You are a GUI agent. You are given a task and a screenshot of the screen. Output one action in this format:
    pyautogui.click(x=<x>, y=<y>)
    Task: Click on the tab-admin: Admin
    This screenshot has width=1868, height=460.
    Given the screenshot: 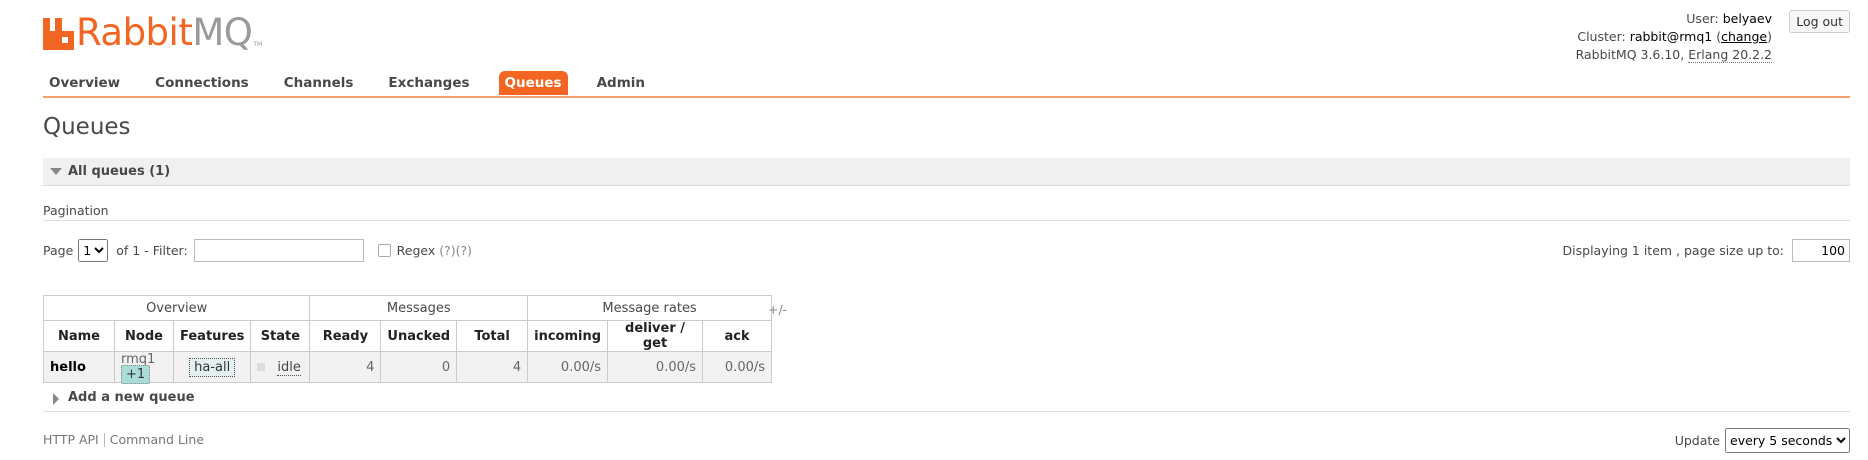 What is the action you would take?
    pyautogui.click(x=621, y=83)
    